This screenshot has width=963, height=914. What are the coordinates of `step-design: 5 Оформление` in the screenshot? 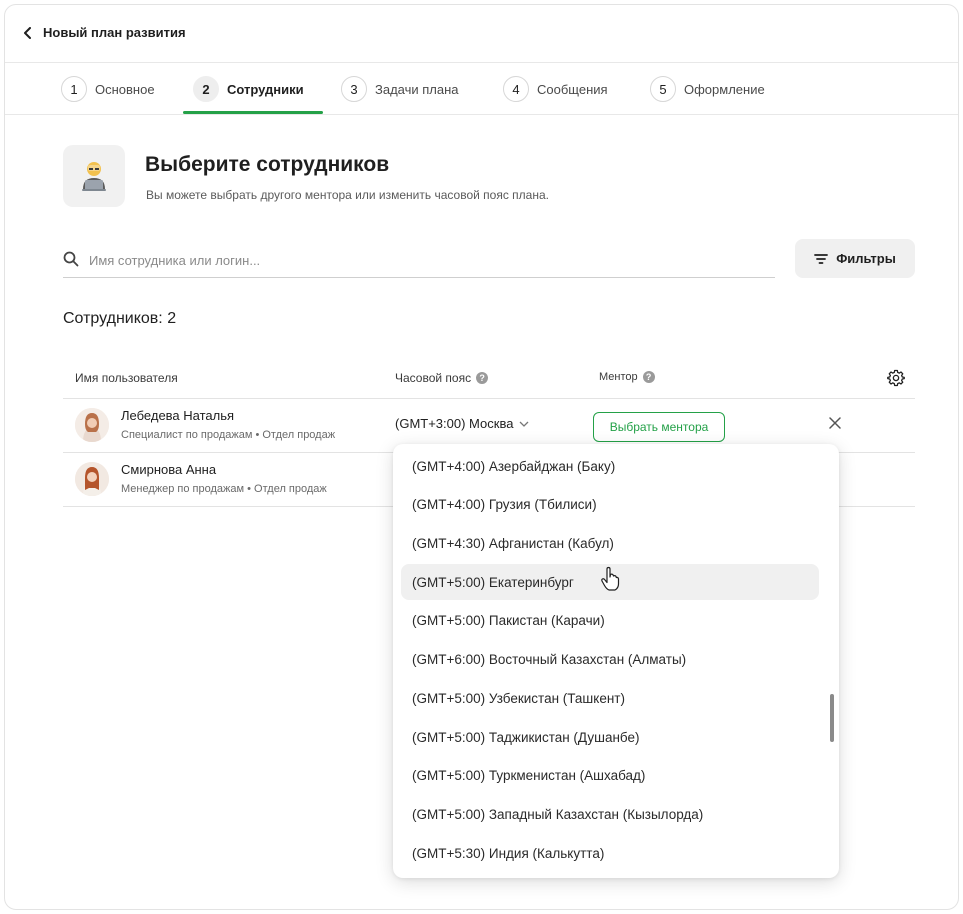 It's located at (707, 89).